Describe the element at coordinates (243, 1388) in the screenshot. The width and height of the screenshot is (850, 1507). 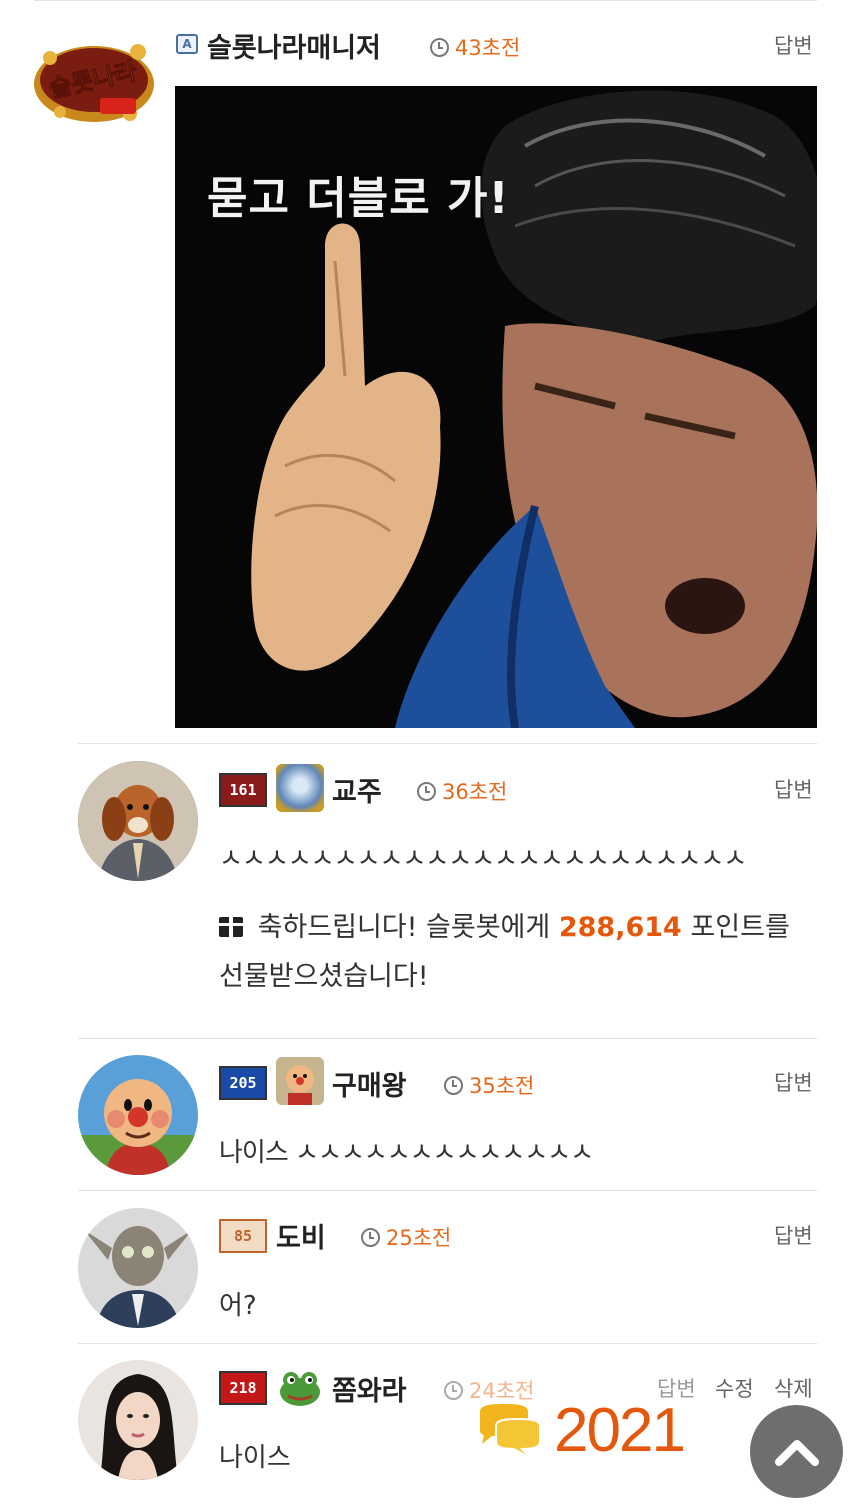
I see `level-badge: 218` at that location.